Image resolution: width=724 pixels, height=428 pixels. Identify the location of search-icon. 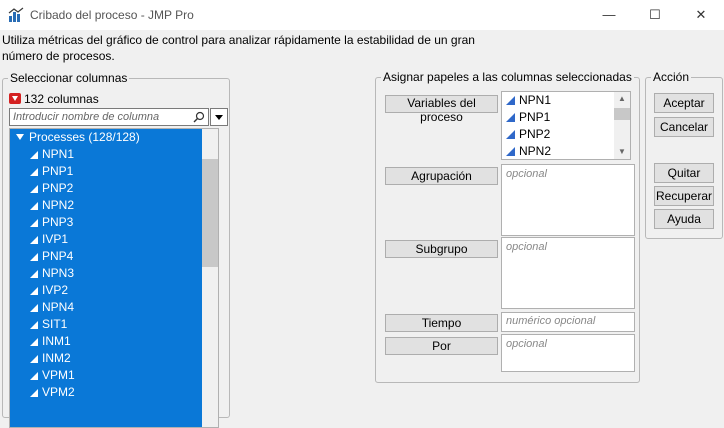
(199, 117).